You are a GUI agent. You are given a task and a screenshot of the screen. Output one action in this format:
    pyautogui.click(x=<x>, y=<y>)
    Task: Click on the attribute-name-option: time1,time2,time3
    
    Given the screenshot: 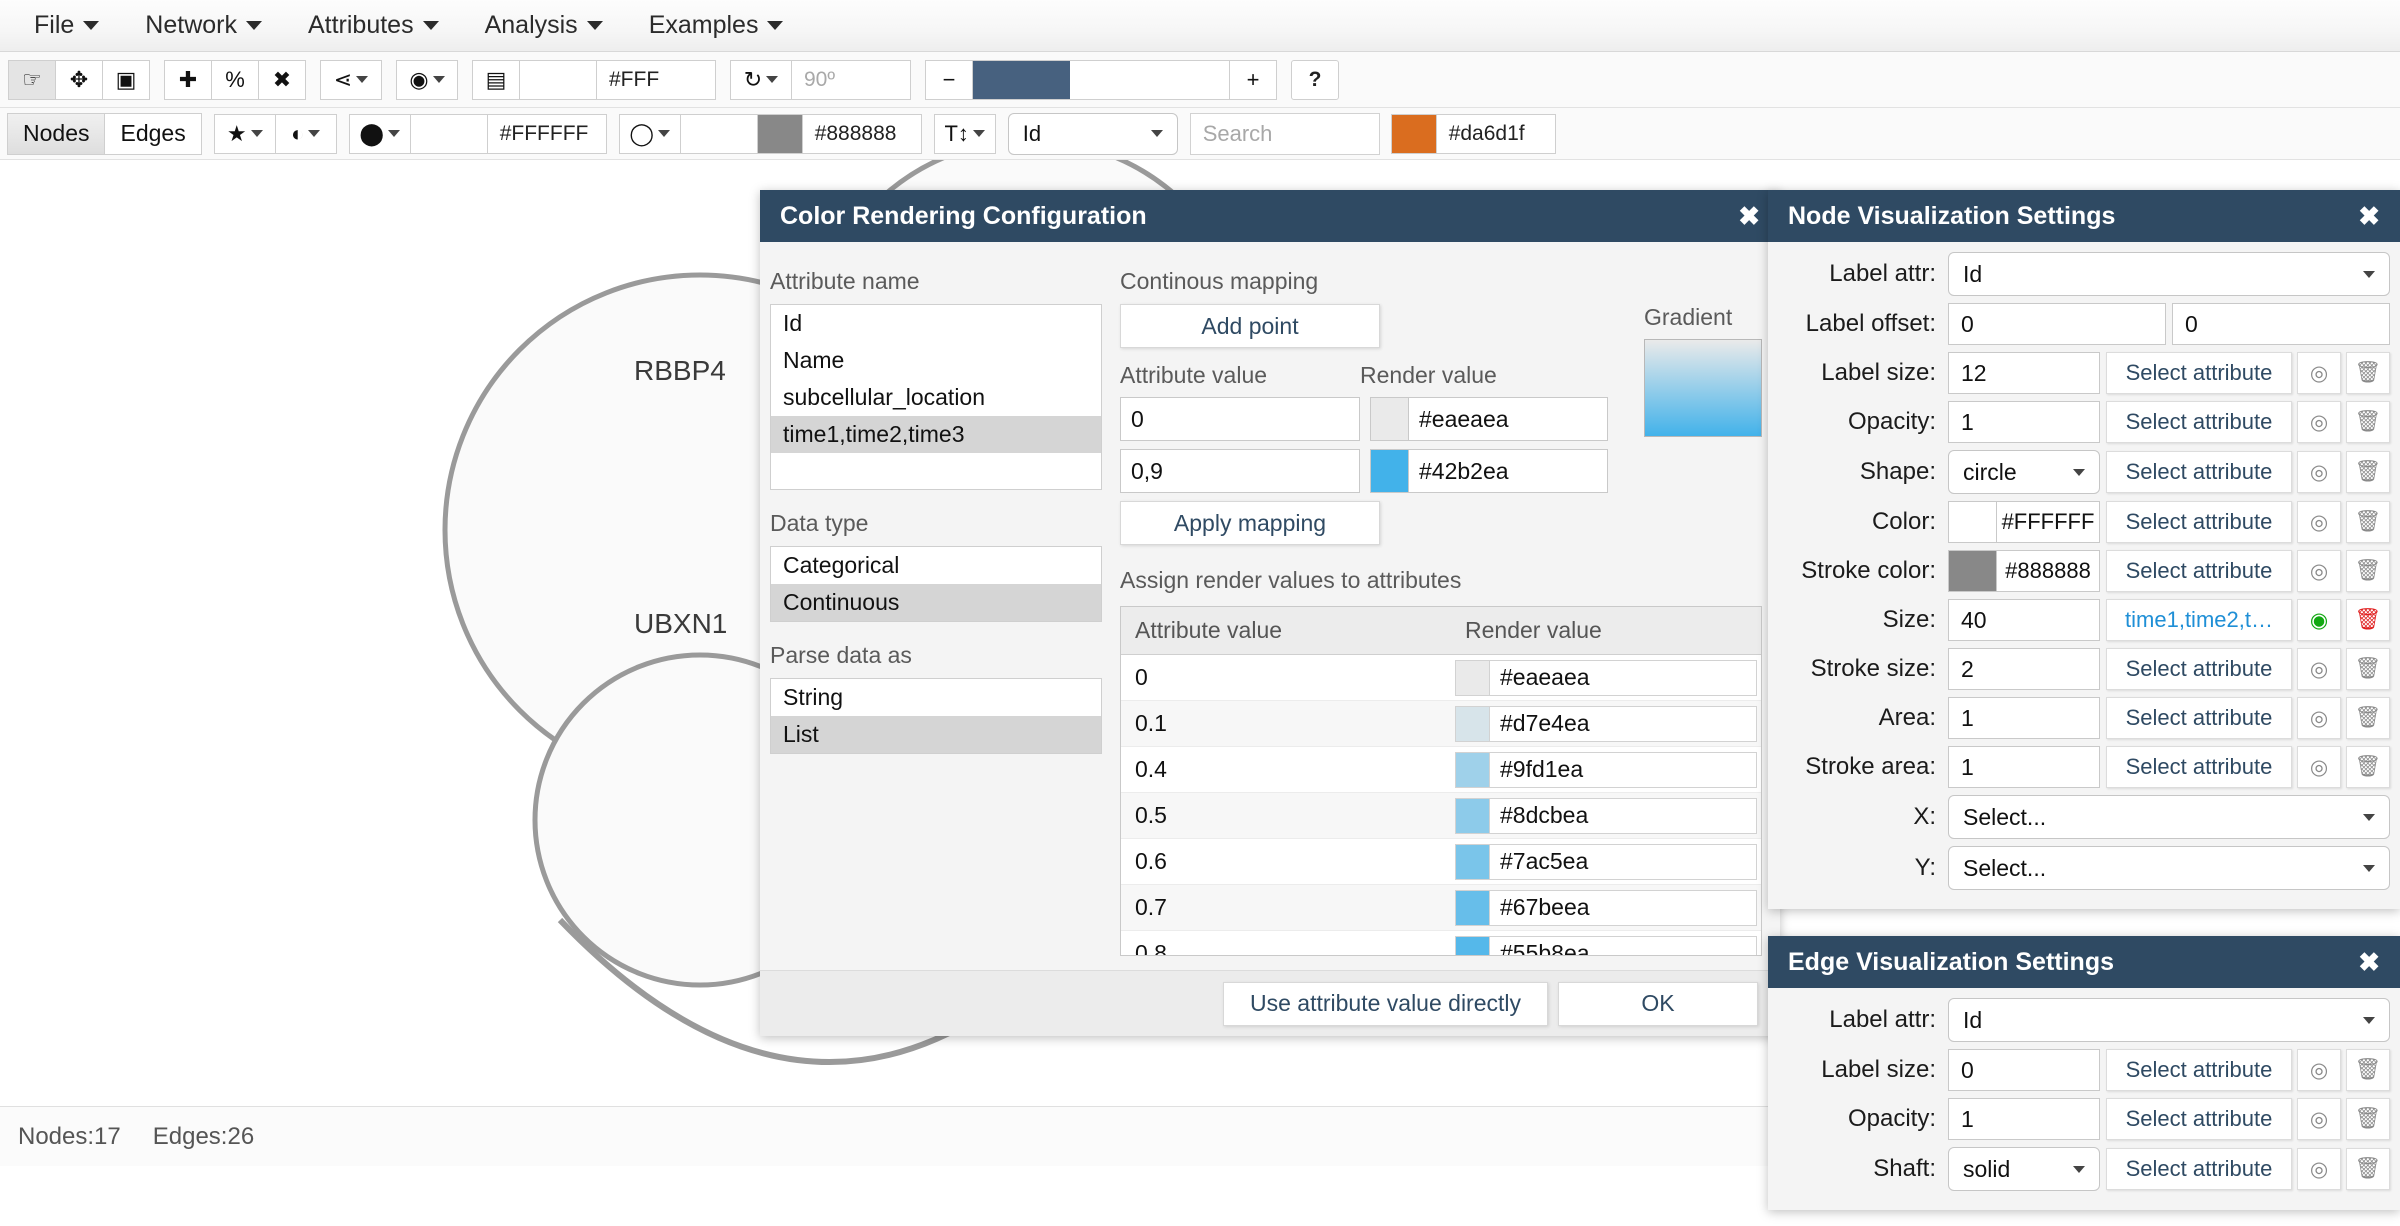 What is the action you would take?
    pyautogui.click(x=936, y=434)
    